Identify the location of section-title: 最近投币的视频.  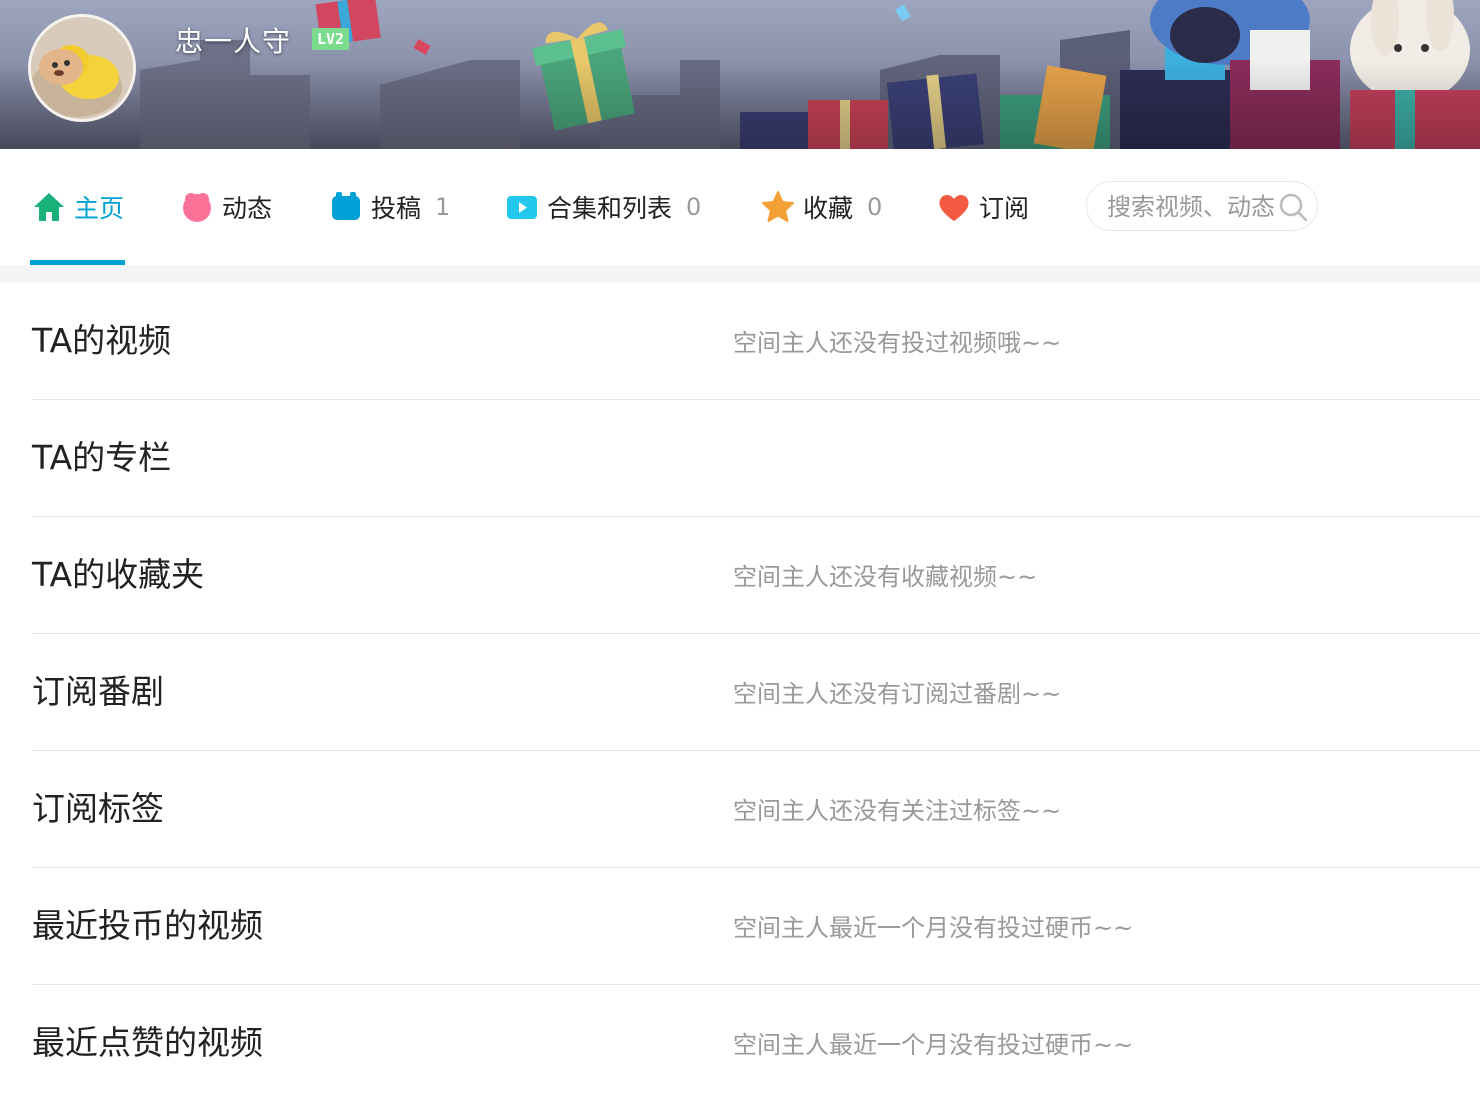
(147, 926).